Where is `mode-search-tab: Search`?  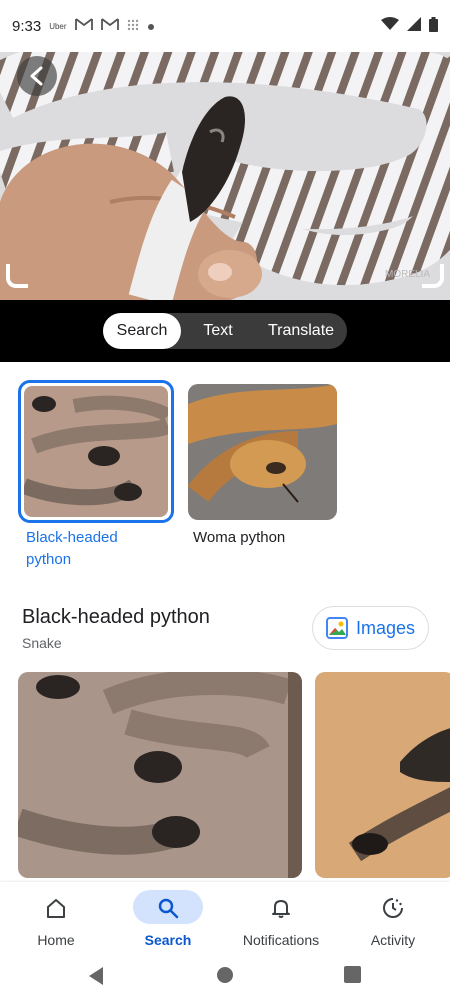 mode-search-tab: Search is located at coordinates (142, 331).